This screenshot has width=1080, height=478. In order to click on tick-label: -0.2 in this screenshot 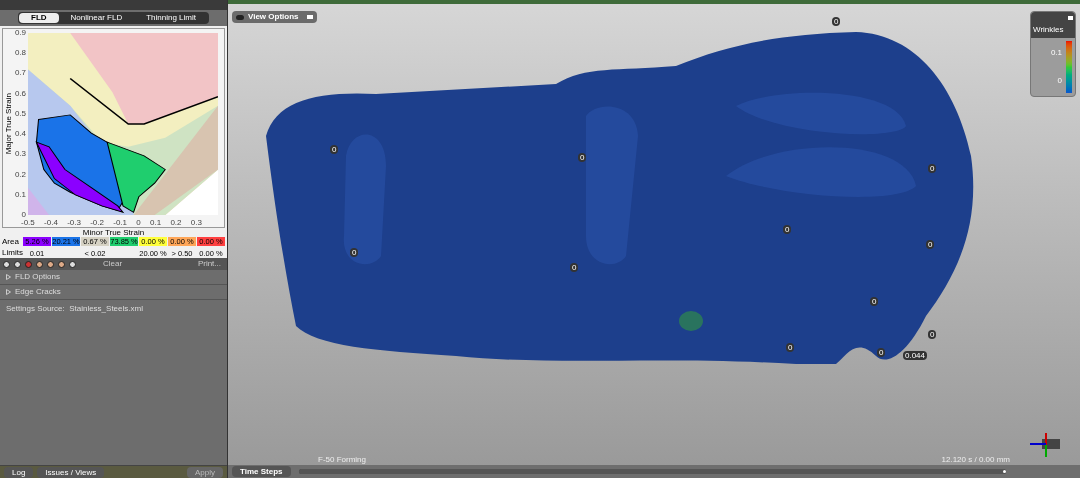, I will do `click(97, 223)`.